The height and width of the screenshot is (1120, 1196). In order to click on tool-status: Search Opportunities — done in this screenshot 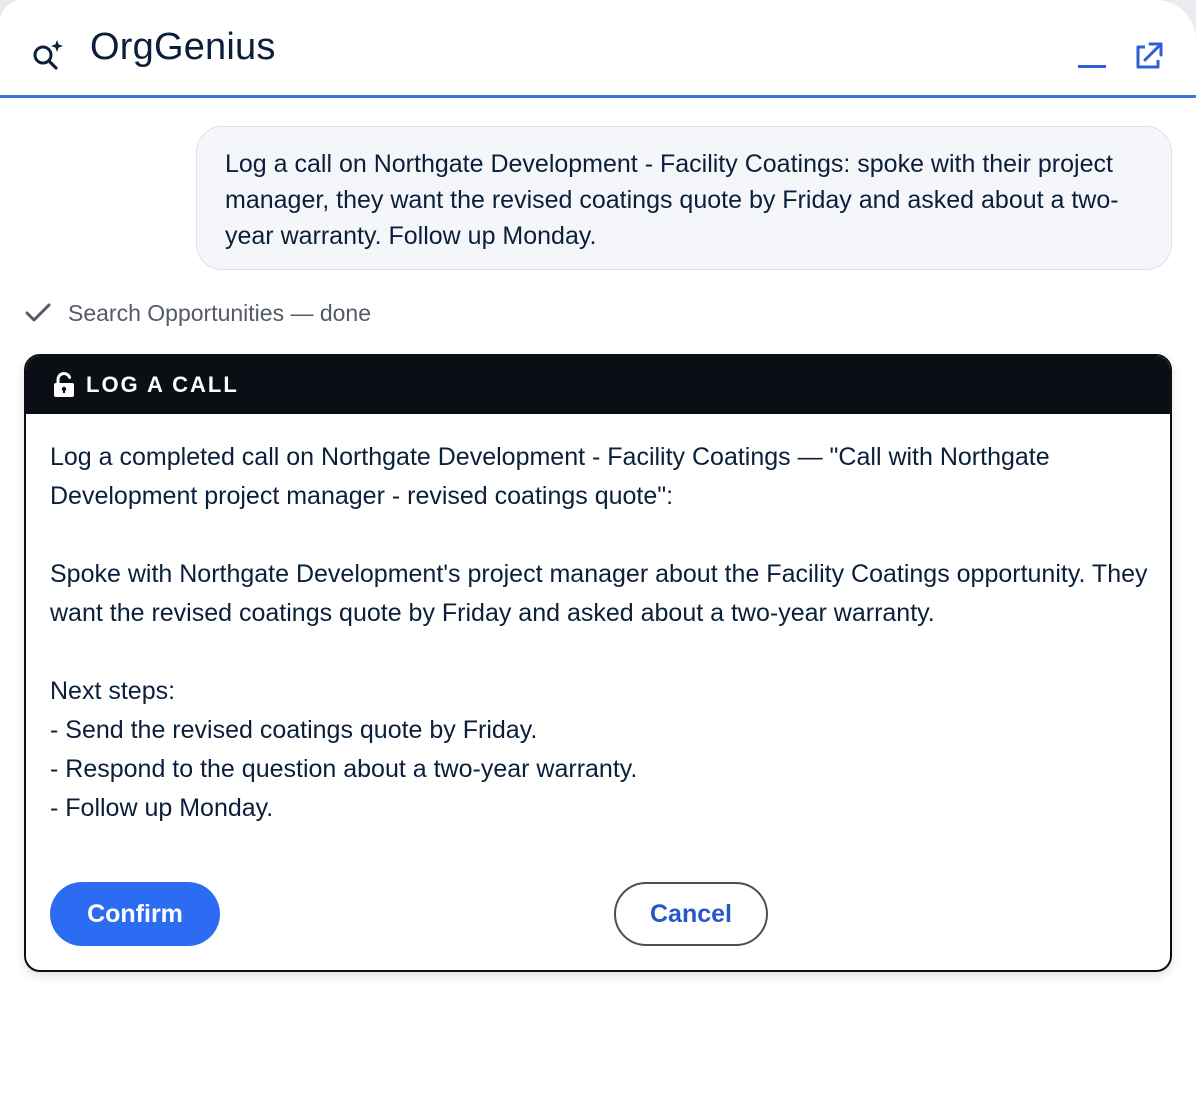, I will do `click(197, 313)`.